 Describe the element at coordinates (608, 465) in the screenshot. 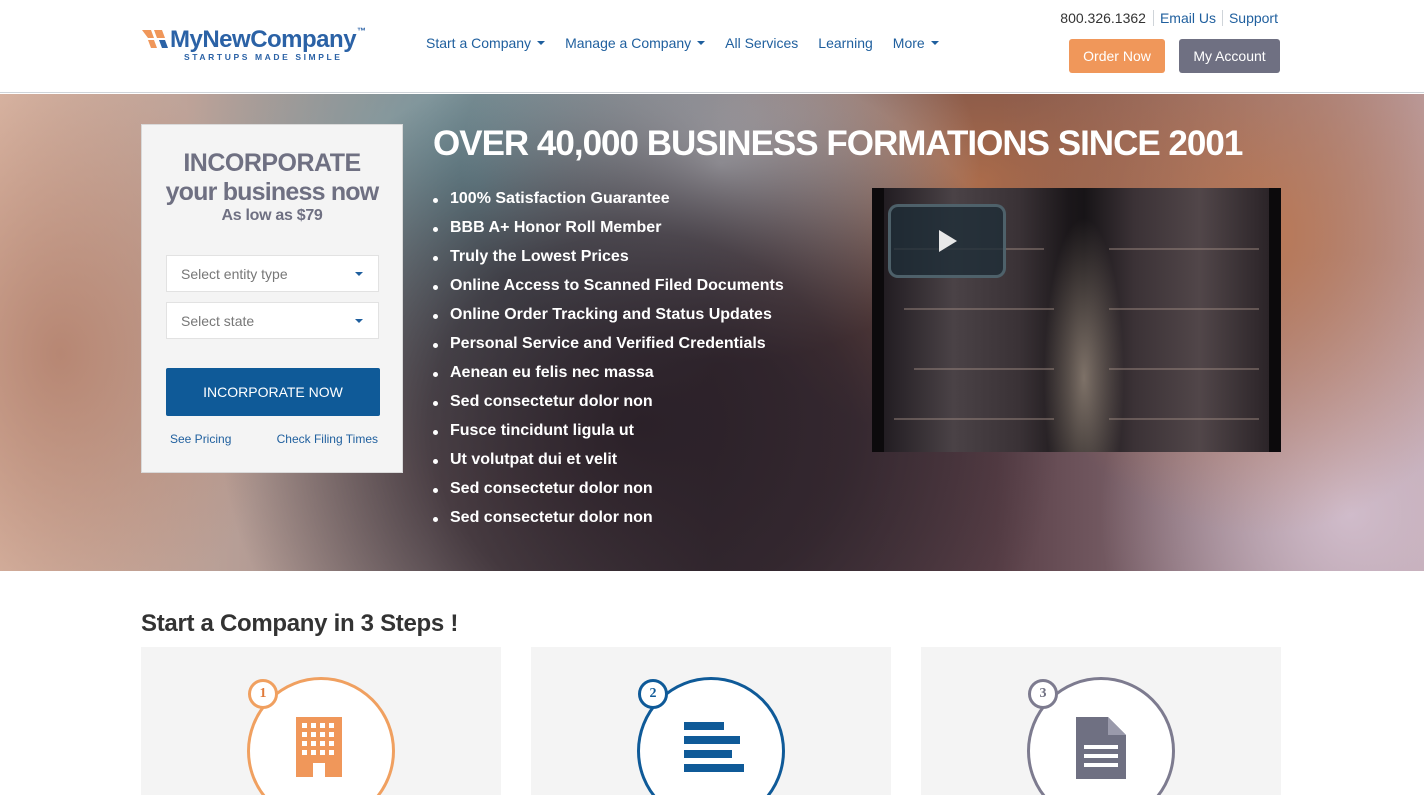

I see `feature-item: Ut volutpat dui et velit` at that location.